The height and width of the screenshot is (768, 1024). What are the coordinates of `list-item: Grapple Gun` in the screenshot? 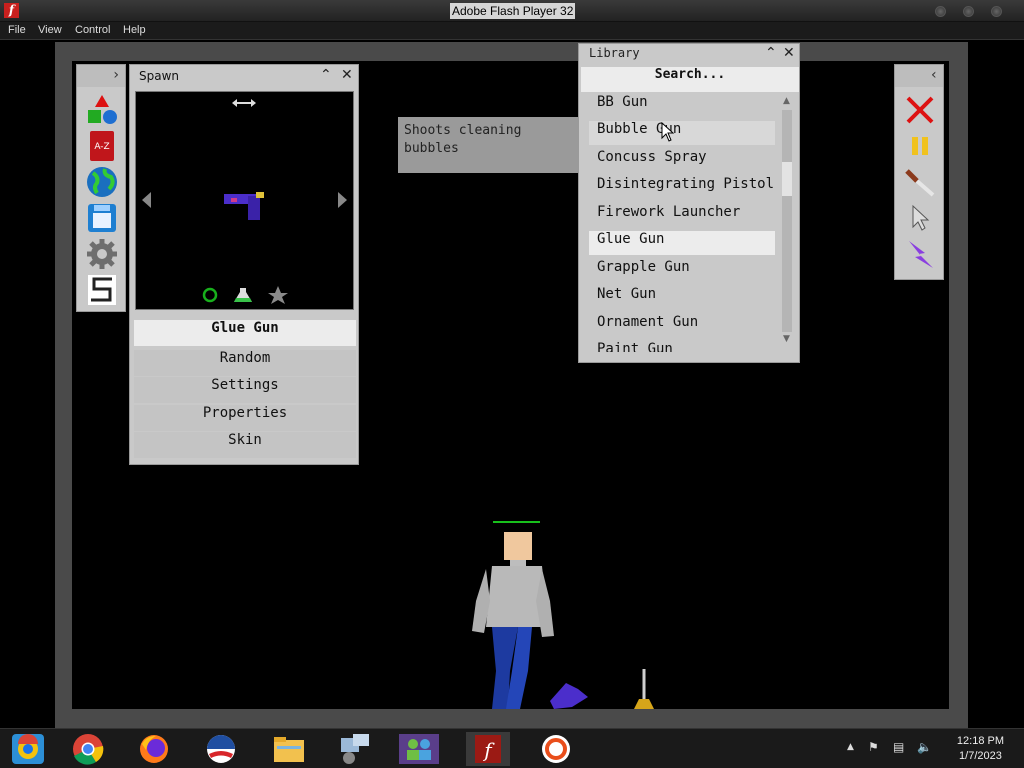 It's located at (682, 271).